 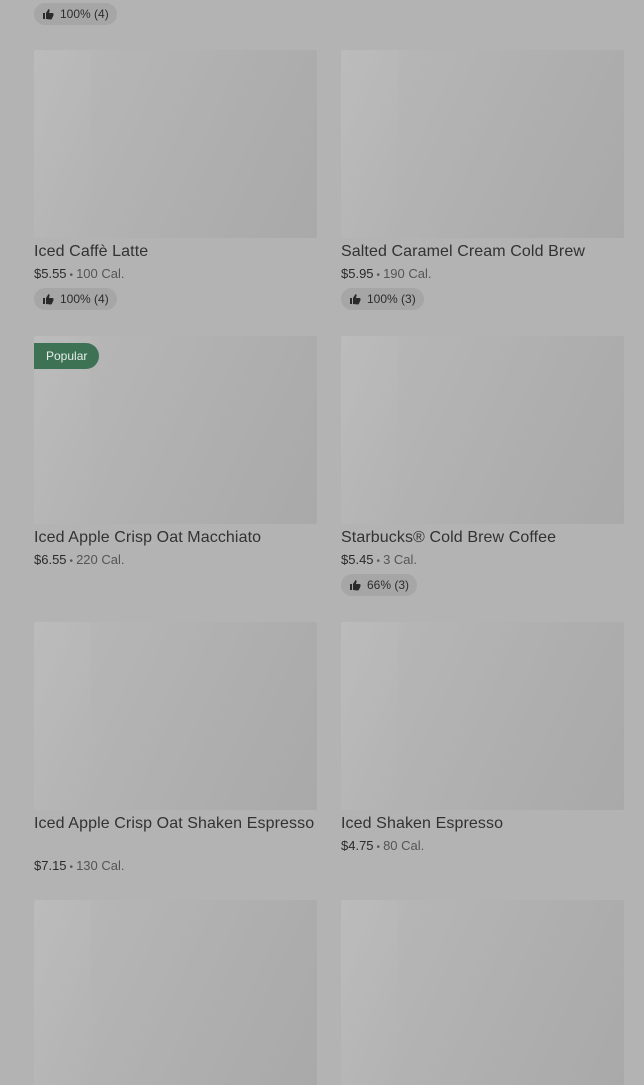 What do you see at coordinates (50, 559) in the screenshot?
I see `item-price: $6.55` at bounding box center [50, 559].